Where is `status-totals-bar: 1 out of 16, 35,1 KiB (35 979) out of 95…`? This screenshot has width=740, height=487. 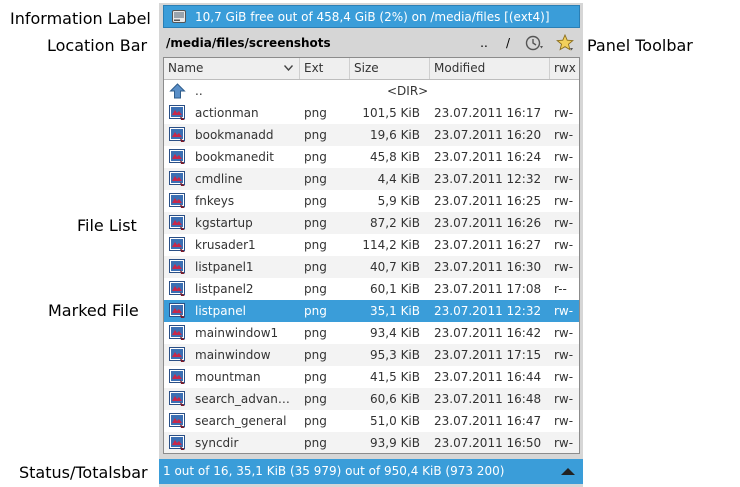 status-totals-bar: 1 out of 16, 35,1 KiB (35 979) out of 95… is located at coordinates (371, 471).